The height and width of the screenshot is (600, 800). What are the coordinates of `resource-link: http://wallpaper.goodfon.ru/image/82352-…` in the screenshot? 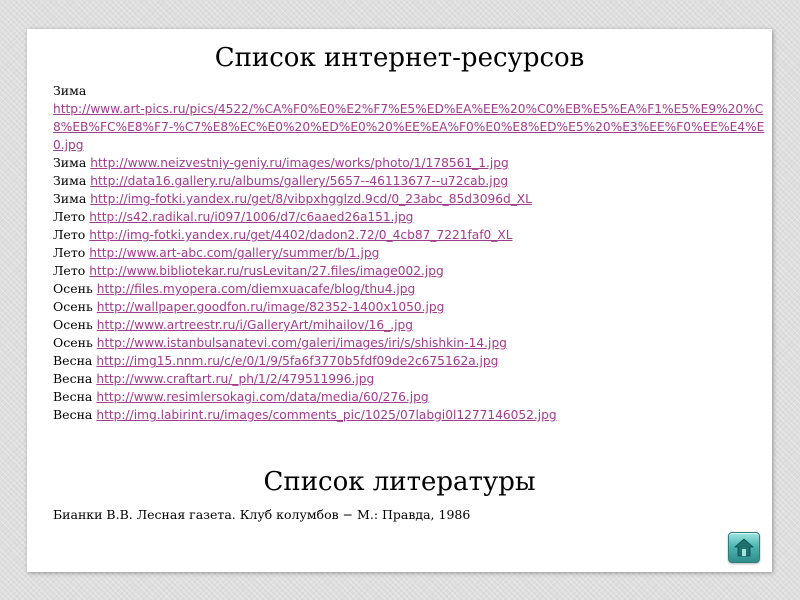 It's located at (271, 307).